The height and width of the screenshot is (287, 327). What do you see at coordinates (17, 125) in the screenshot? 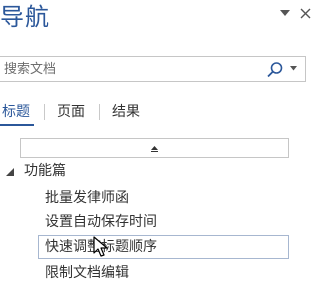
I see `active-tab-indicator` at bounding box center [17, 125].